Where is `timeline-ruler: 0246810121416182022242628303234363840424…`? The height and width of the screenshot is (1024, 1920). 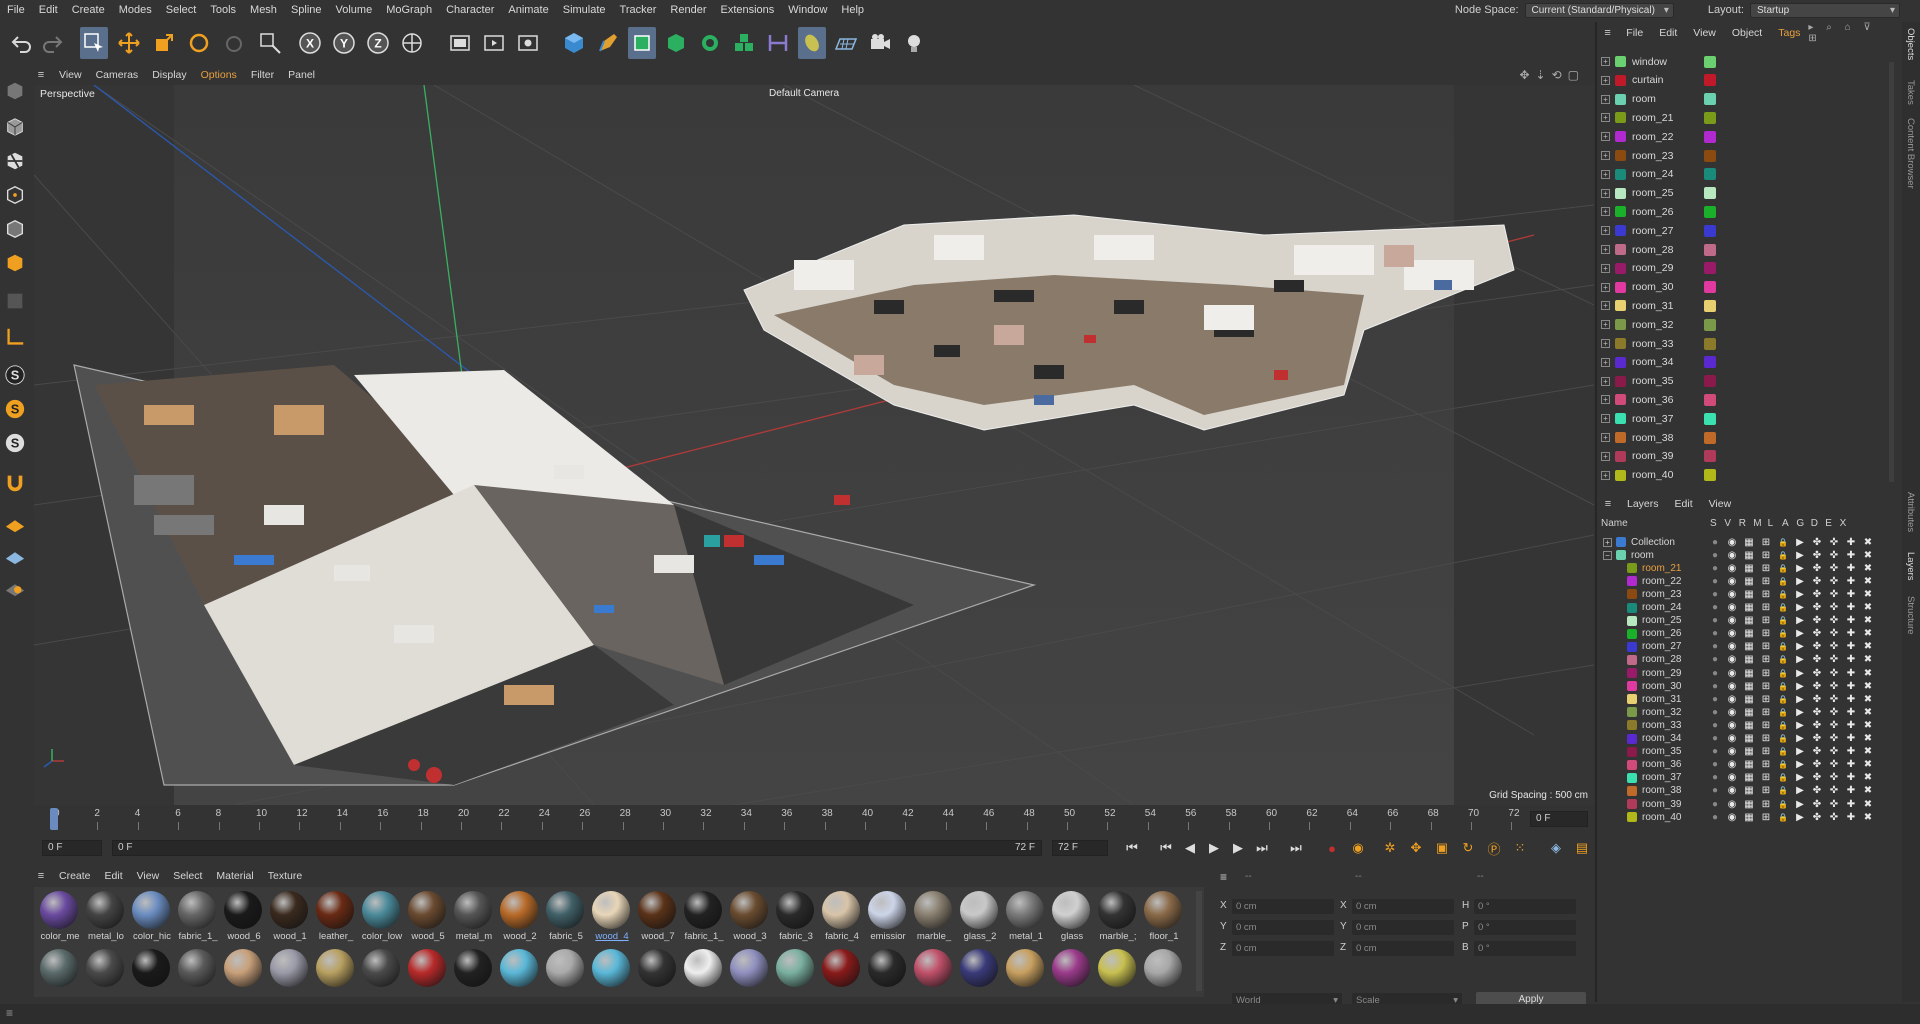
timeline-ruler: 0246810121416182022242628303234363840424… is located at coordinates (812, 820).